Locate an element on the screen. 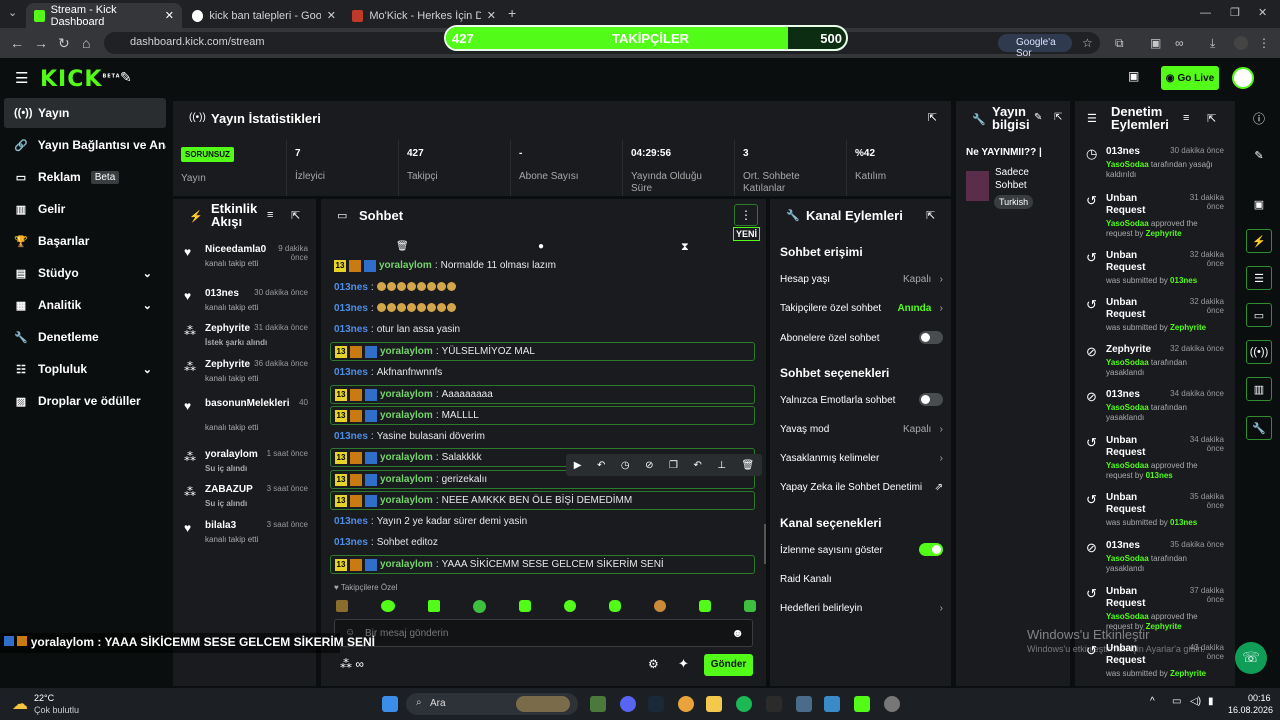 This screenshot has height=720, width=1280. edit-pencil-icon: ✎ is located at coordinates (1038, 117).